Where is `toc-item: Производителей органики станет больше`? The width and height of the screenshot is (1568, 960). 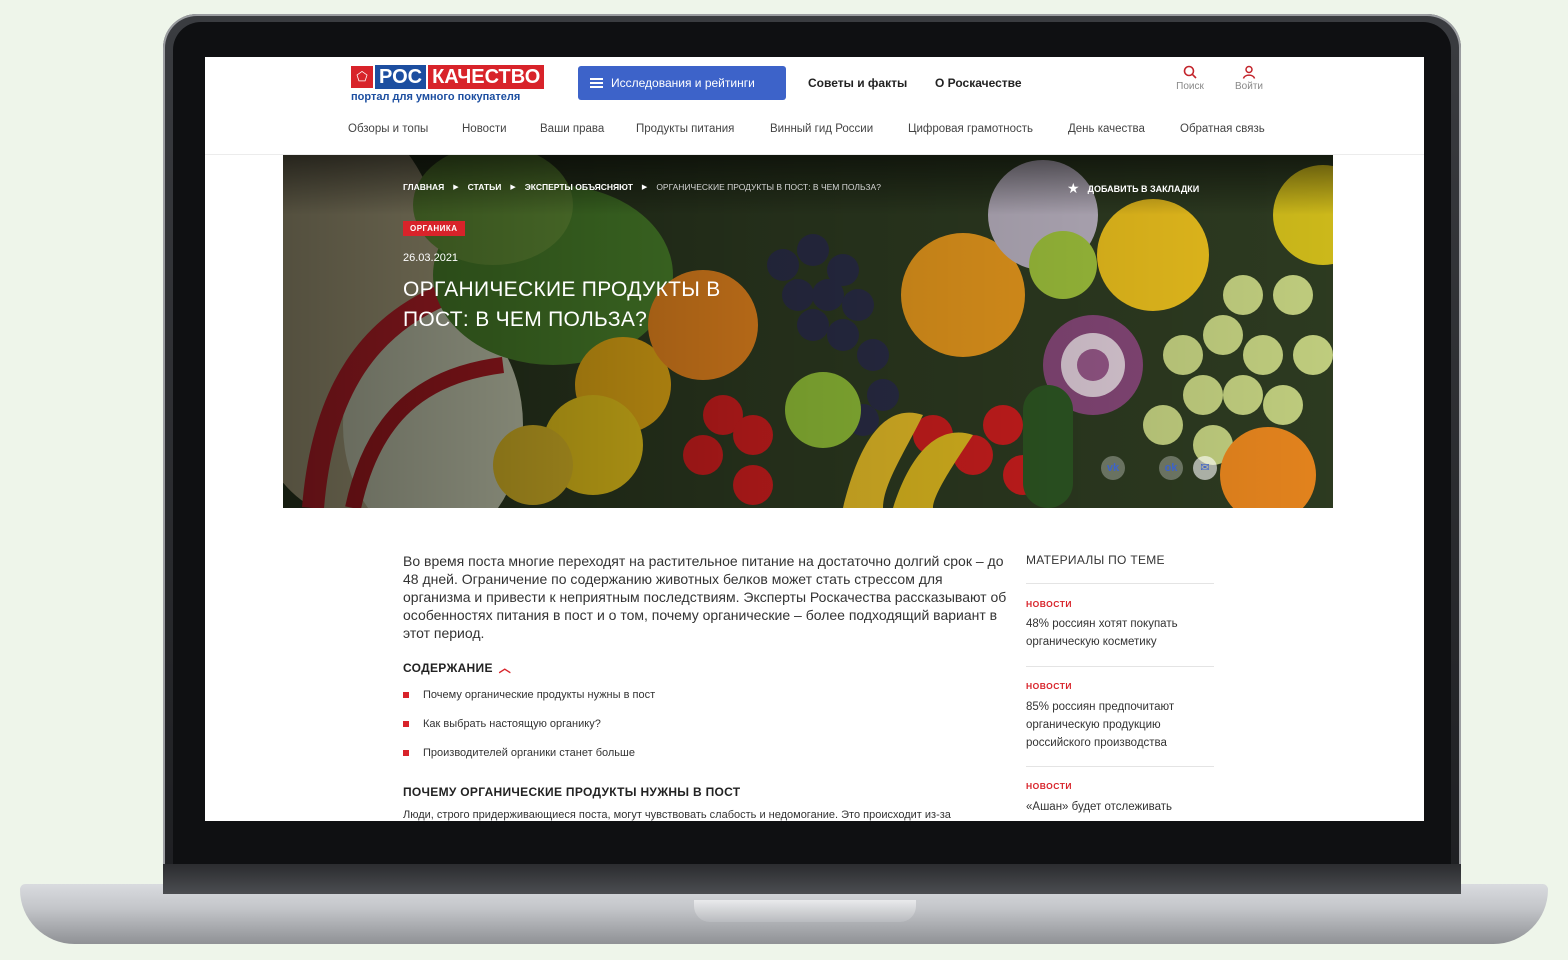
toc-item: Производителей органики станет больше is located at coordinates (519, 753).